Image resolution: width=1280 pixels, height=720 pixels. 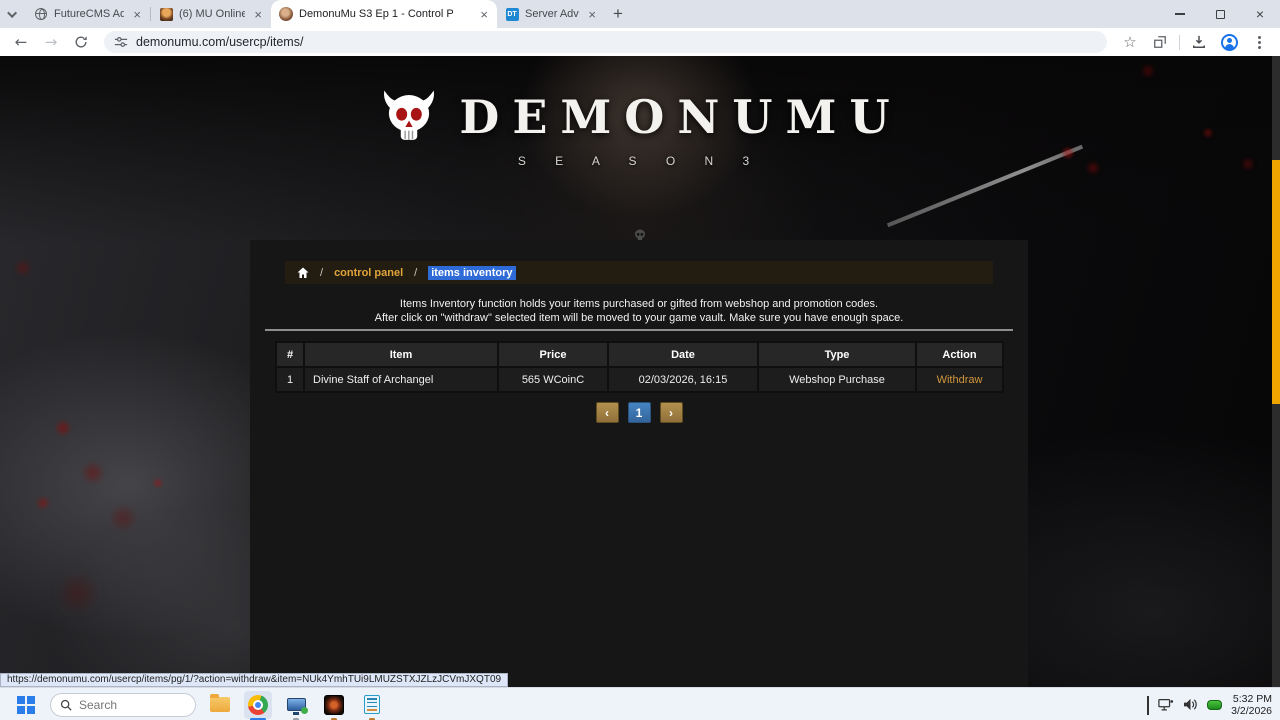 What do you see at coordinates (21, 42) in the screenshot?
I see `back-button: ←` at bounding box center [21, 42].